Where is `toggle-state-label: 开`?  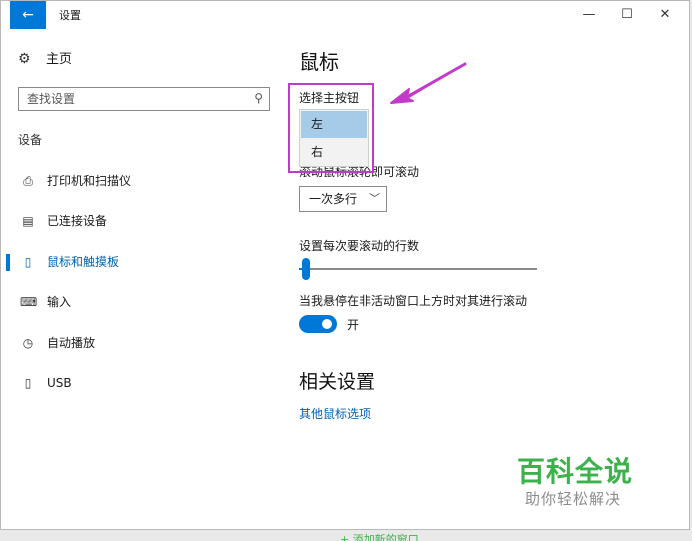 toggle-state-label: 开 is located at coordinates (353, 325).